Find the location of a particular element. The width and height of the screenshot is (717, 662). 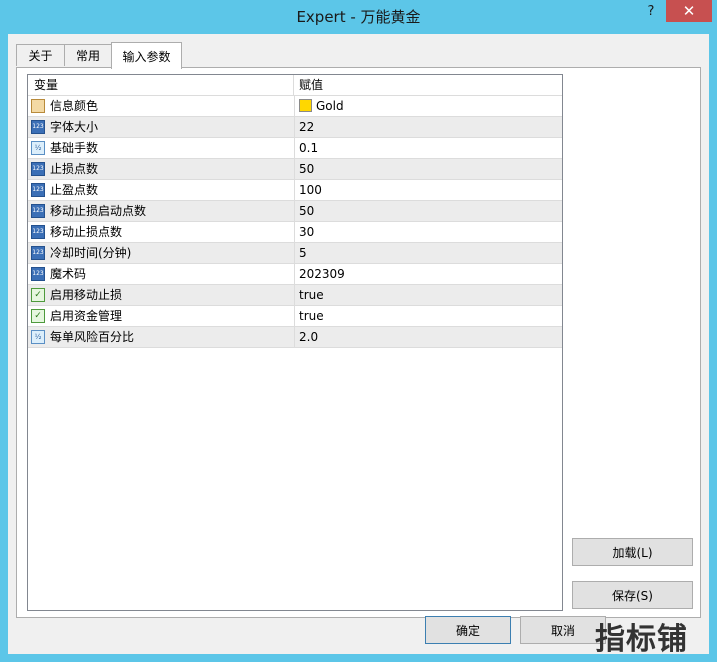

parameter-name-cell: ½ 基础手数 is located at coordinates (161, 148).